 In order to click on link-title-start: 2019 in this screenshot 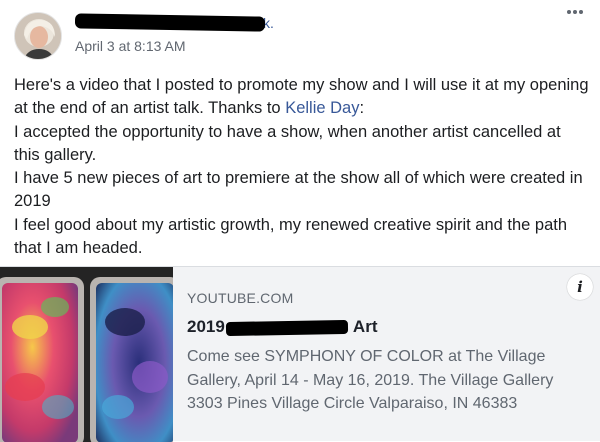, I will do `click(206, 326)`.